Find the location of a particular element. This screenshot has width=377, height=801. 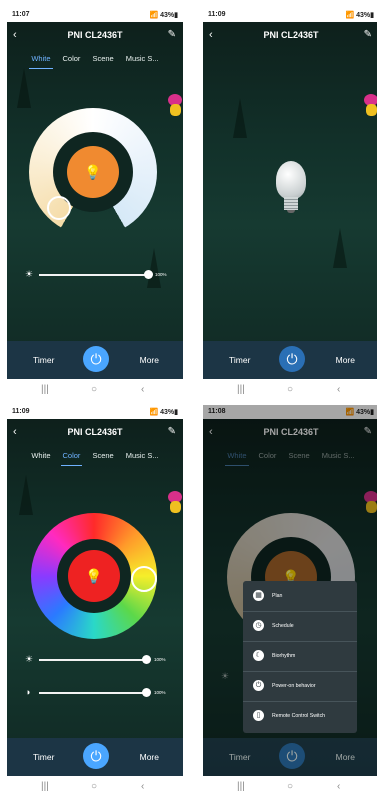

menu-item-remote-control-switch: ▯ Remote Control Switch is located at coordinates (300, 716).